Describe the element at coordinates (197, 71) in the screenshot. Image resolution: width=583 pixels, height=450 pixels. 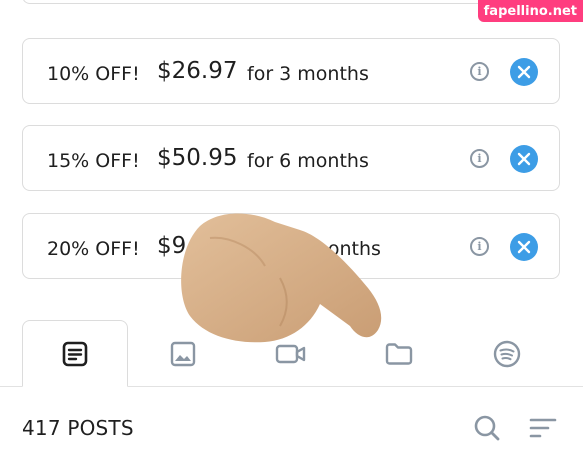
I see `bundle-price: $26.97` at that location.